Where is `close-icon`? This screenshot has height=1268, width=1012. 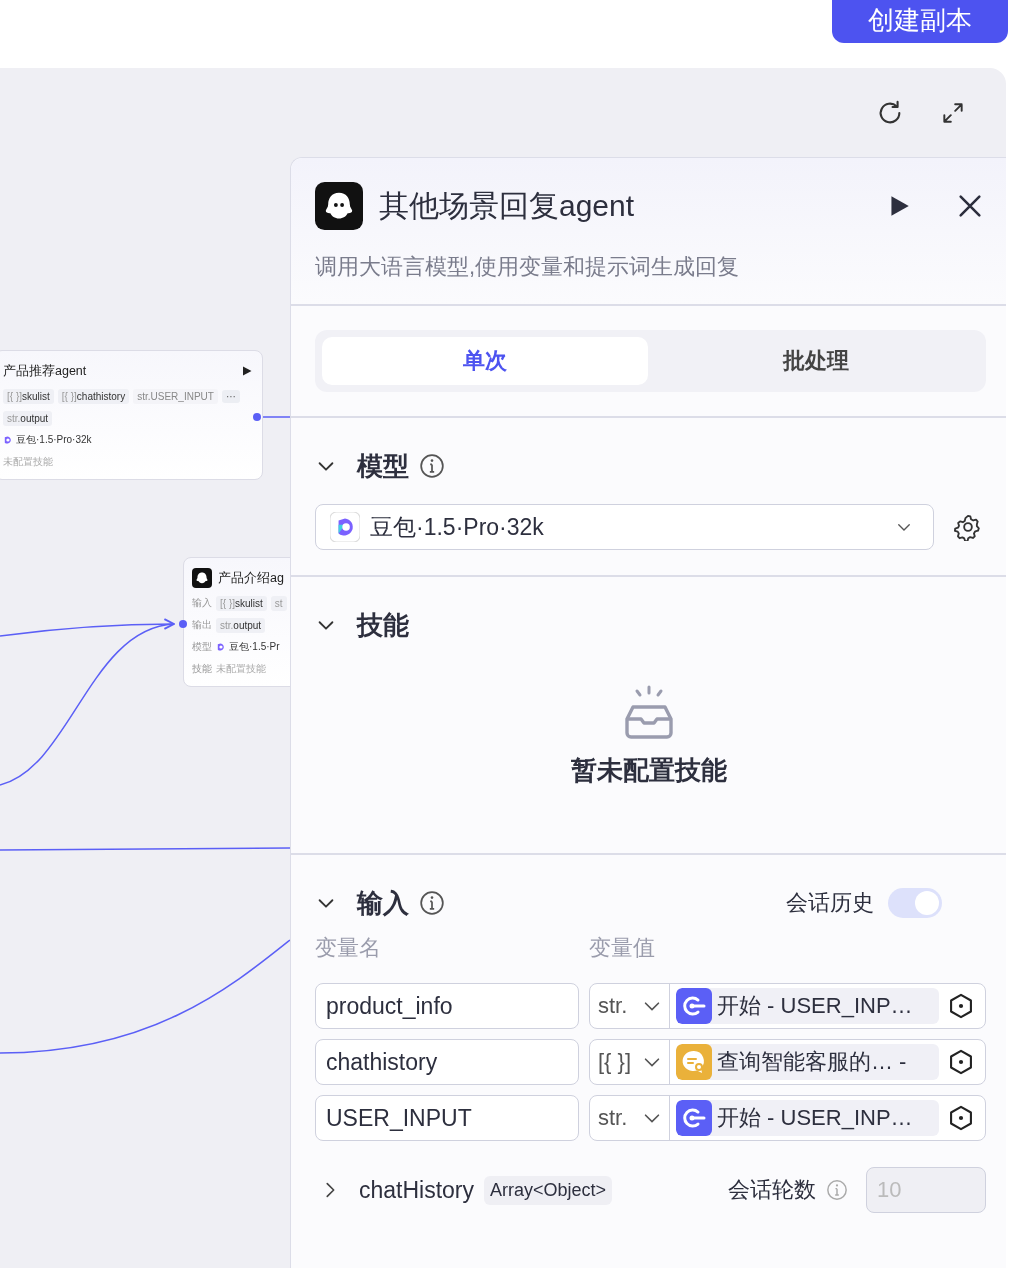 close-icon is located at coordinates (970, 206).